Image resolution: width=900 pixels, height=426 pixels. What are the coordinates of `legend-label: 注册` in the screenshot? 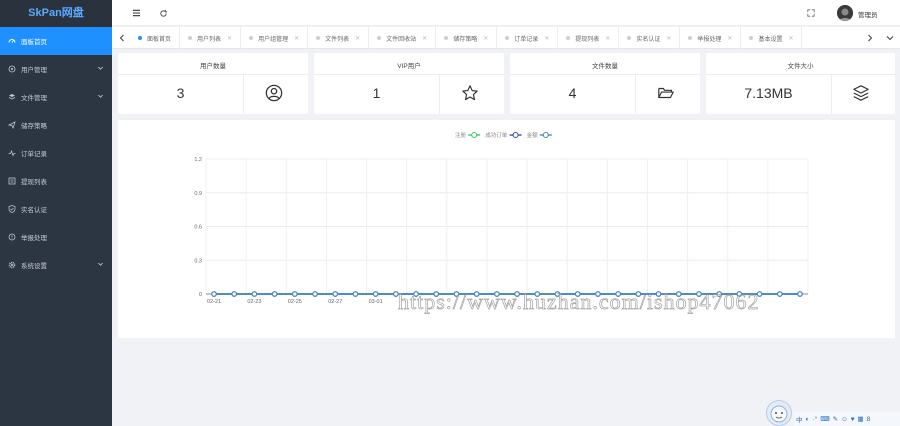 It's located at (461, 135).